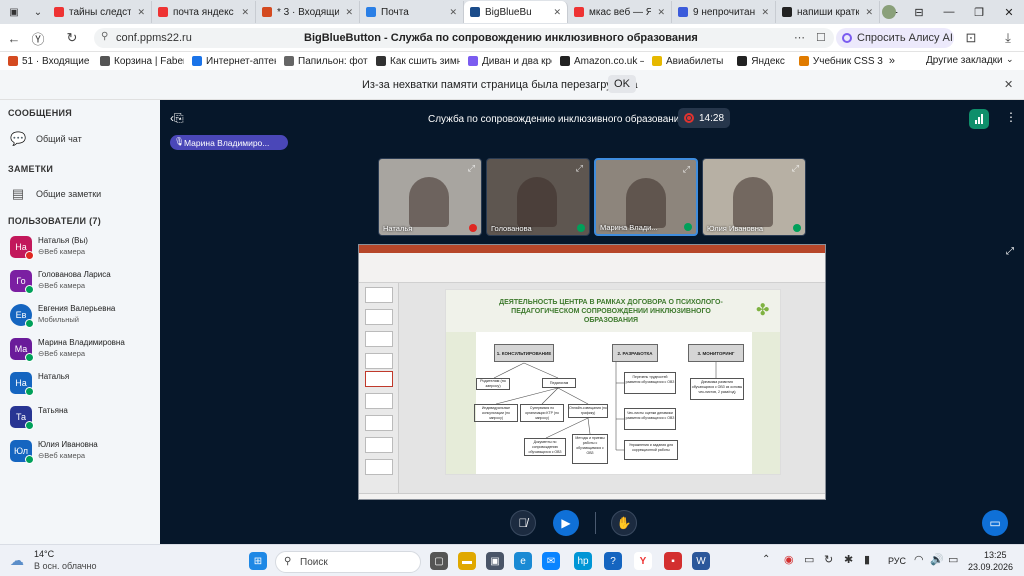 The height and width of the screenshot is (576, 1024). I want to click on downloads-icon: ⤓, so click(1008, 38).